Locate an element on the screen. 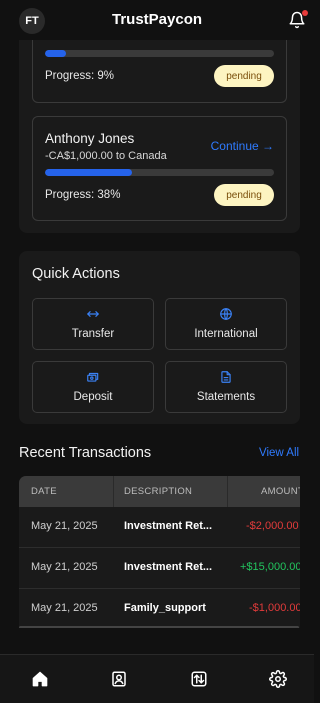 The height and width of the screenshot is (703, 320). column-header-amount: AMOUNT is located at coordinates (280, 491).